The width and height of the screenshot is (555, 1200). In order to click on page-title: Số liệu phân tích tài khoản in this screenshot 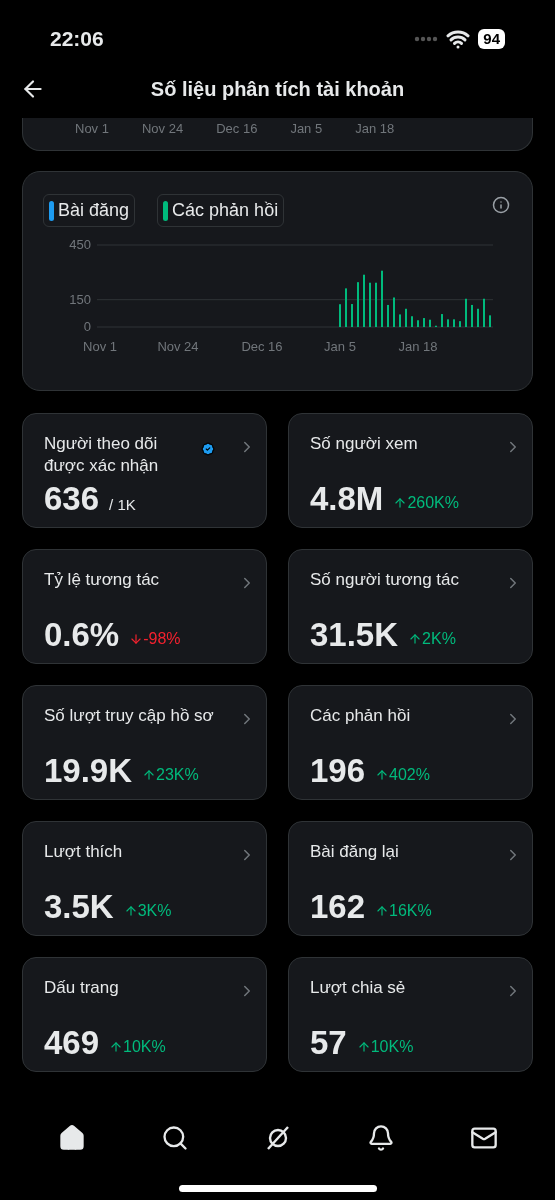, I will do `click(277, 89)`.